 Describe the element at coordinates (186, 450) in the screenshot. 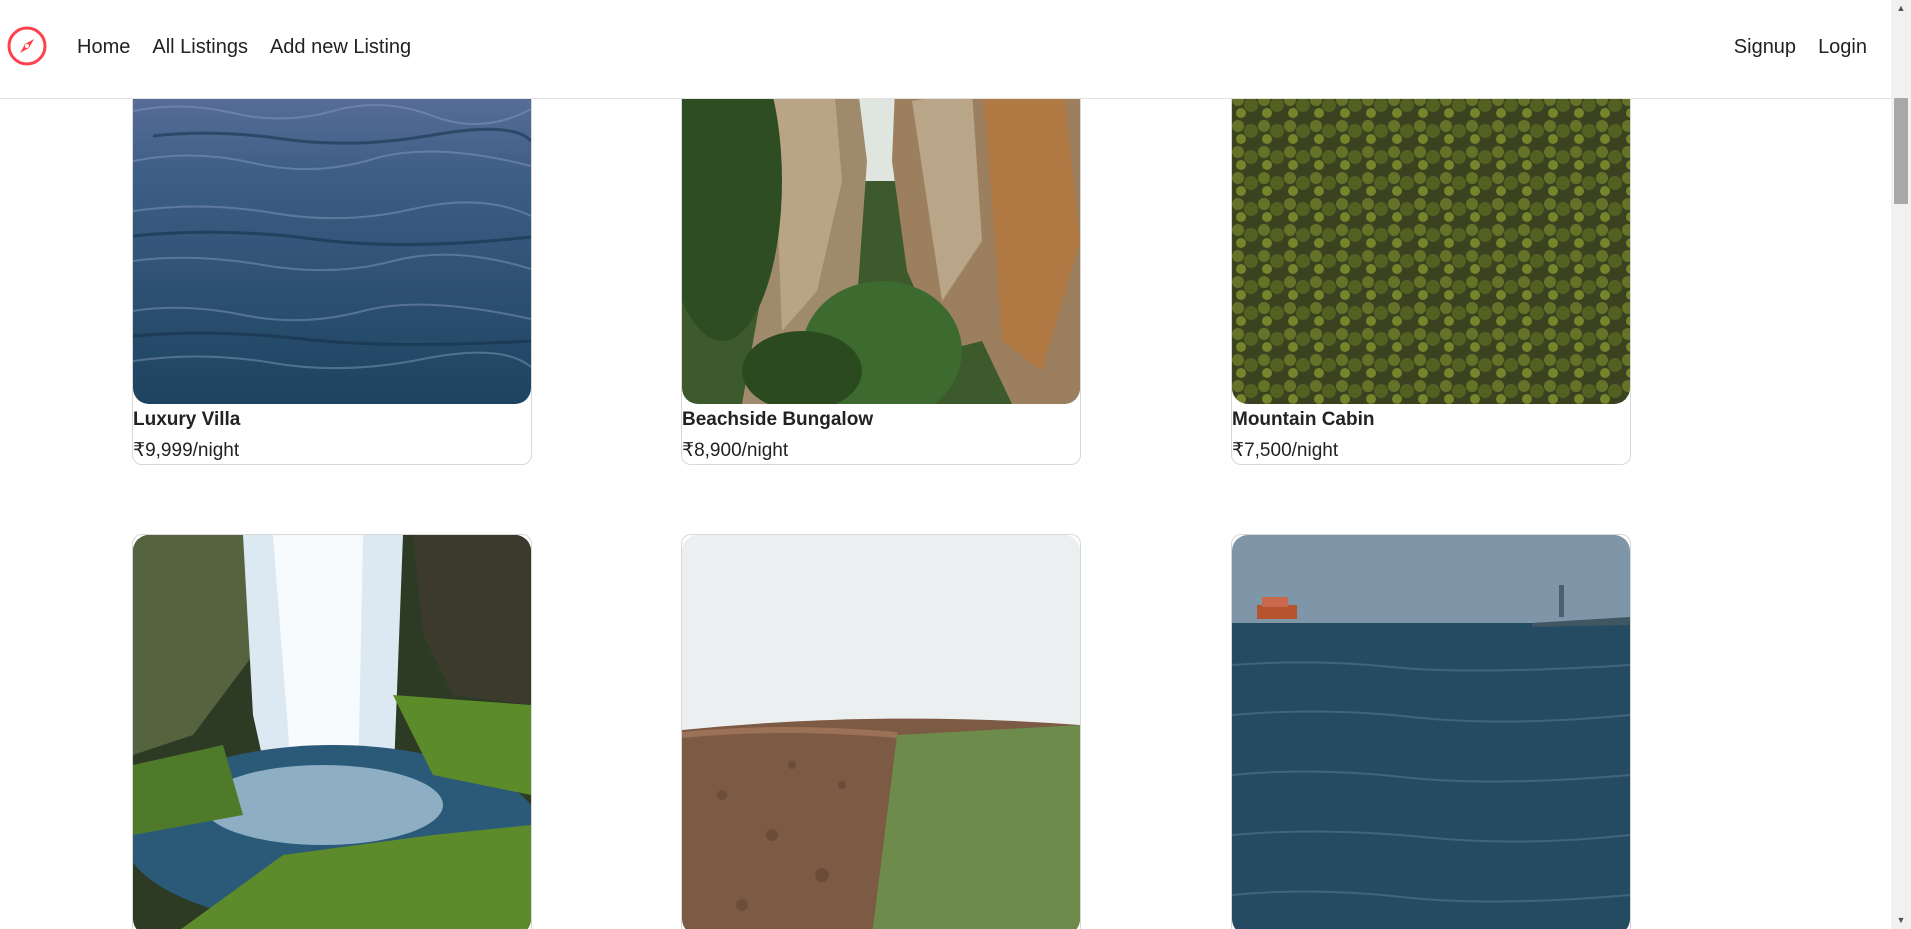

I see `listing-price: ₹9,999/night` at that location.